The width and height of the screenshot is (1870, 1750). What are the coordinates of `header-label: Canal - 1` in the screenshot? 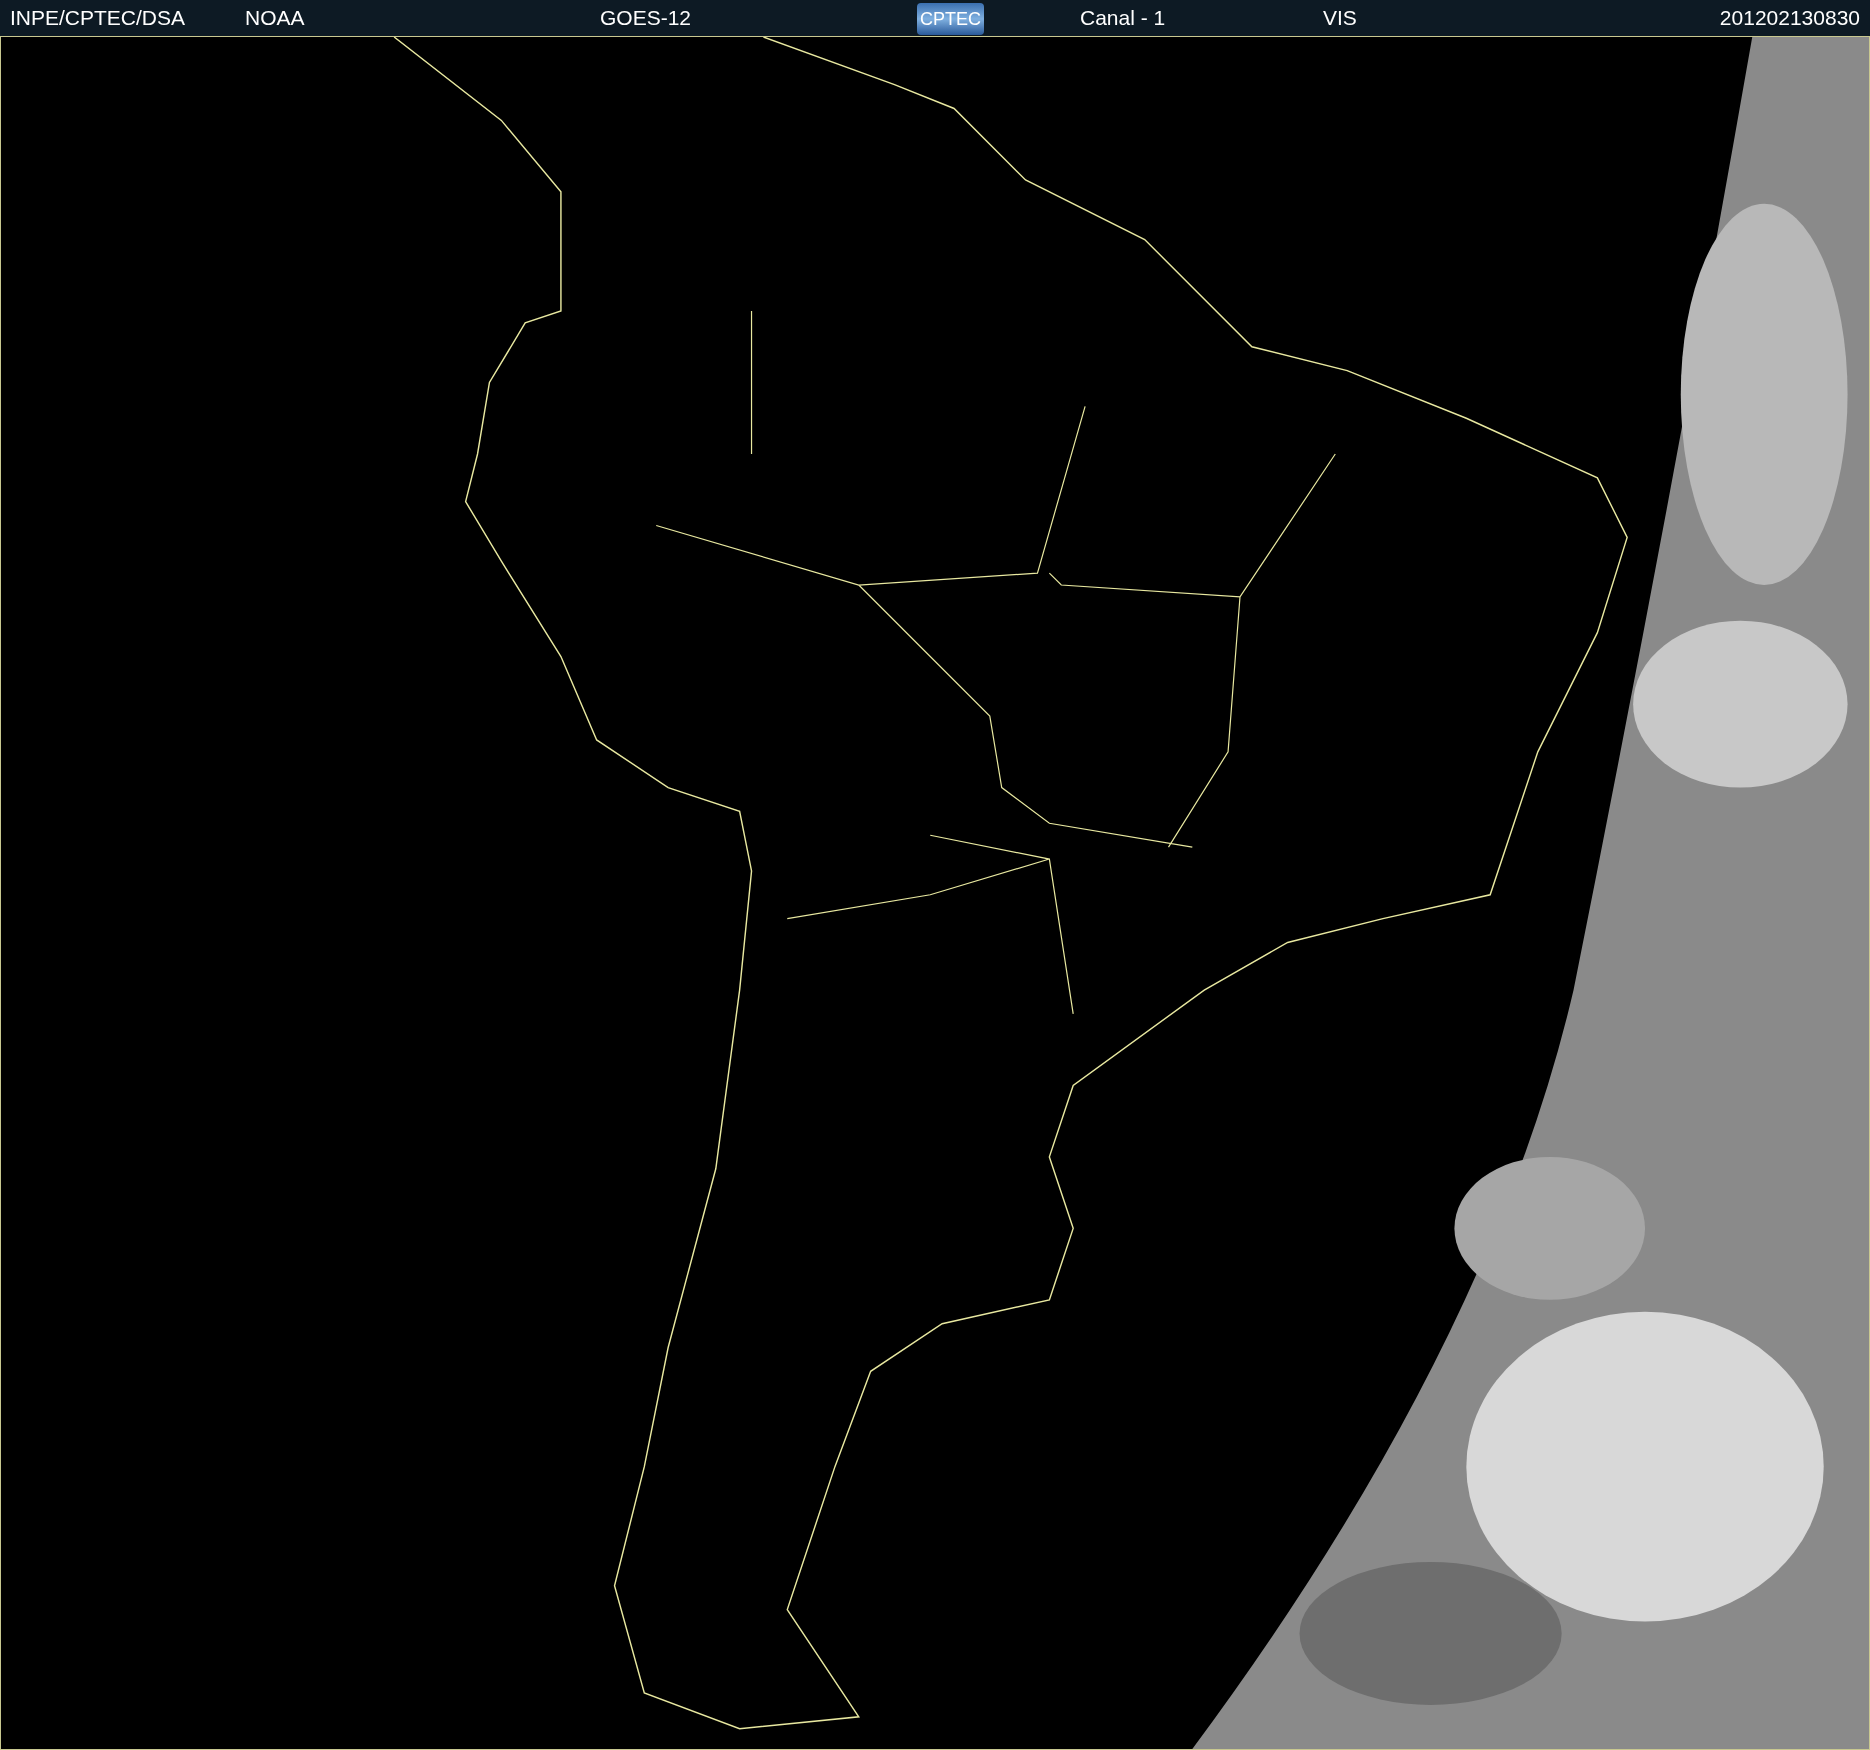 It's located at (1123, 18).